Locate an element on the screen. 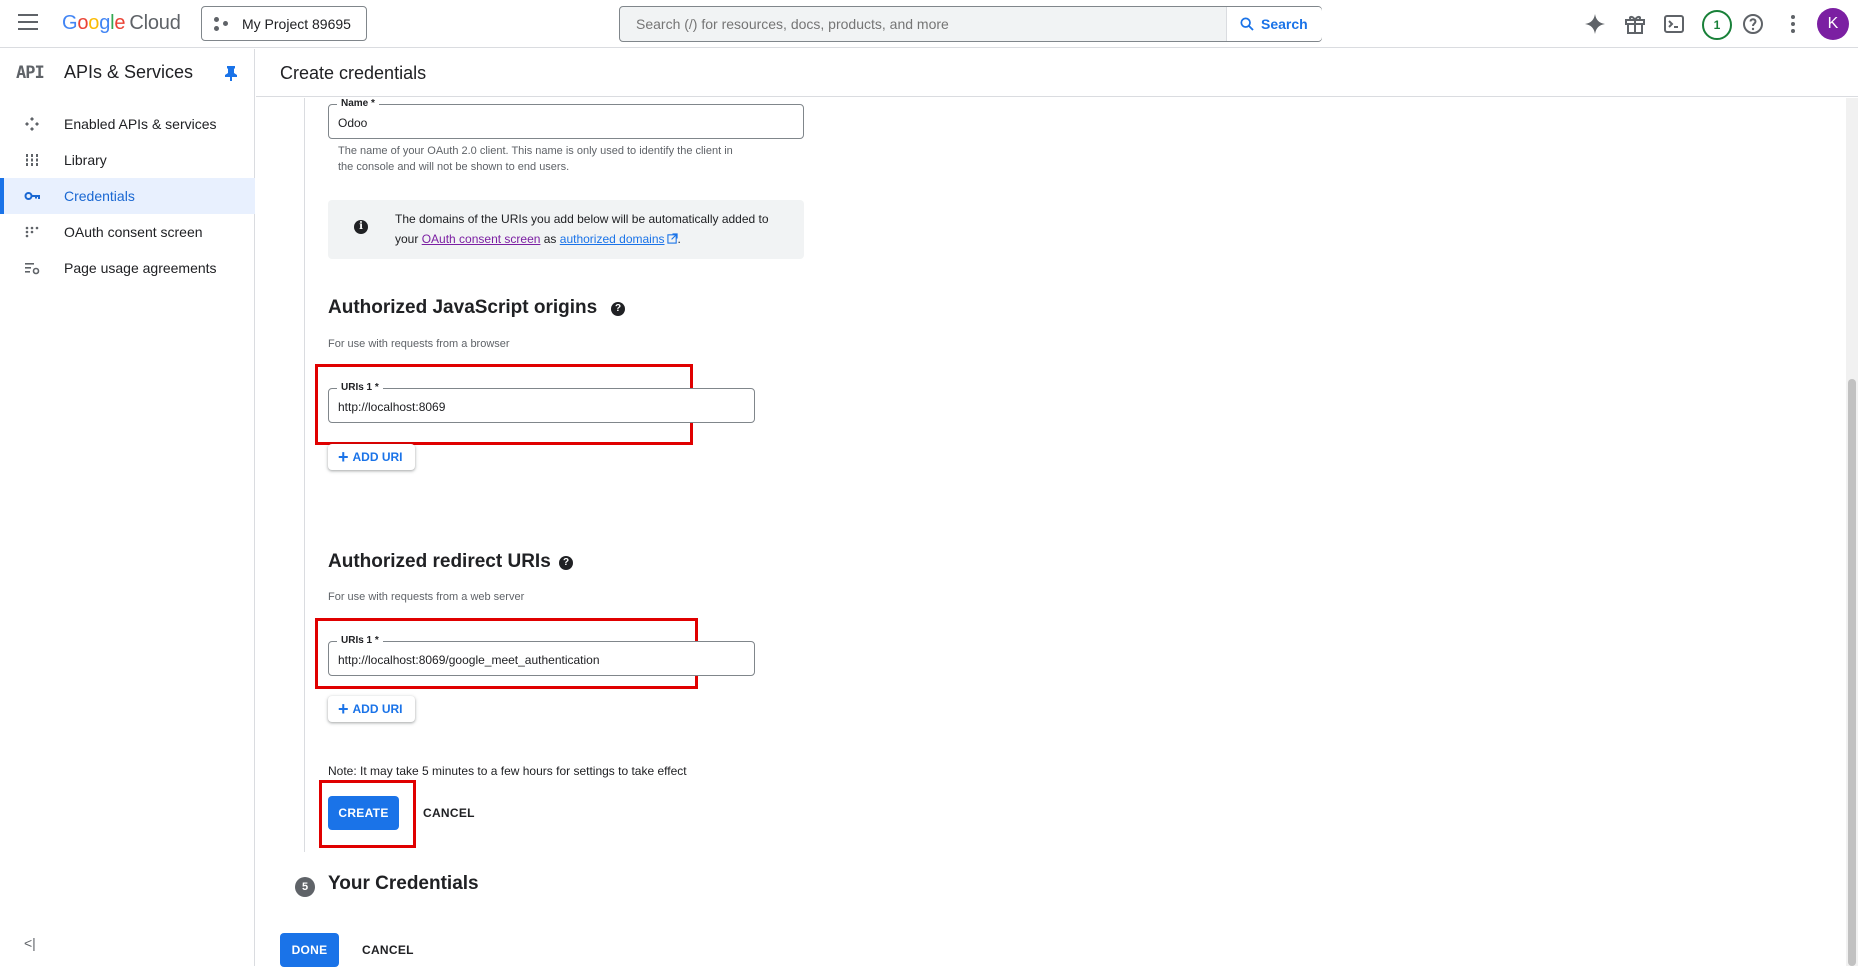 The image size is (1858, 967). oauth-consent-screen-link: OAuth consent screen is located at coordinates (481, 239).